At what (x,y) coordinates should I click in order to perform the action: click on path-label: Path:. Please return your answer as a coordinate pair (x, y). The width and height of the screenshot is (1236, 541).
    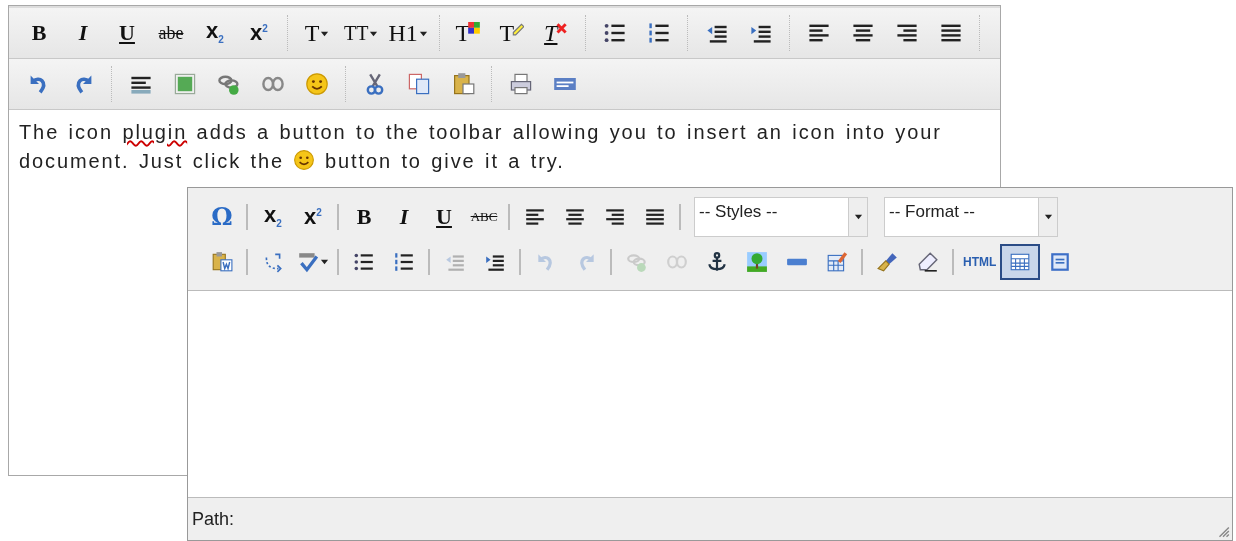
    Looking at the image, I should click on (213, 519).